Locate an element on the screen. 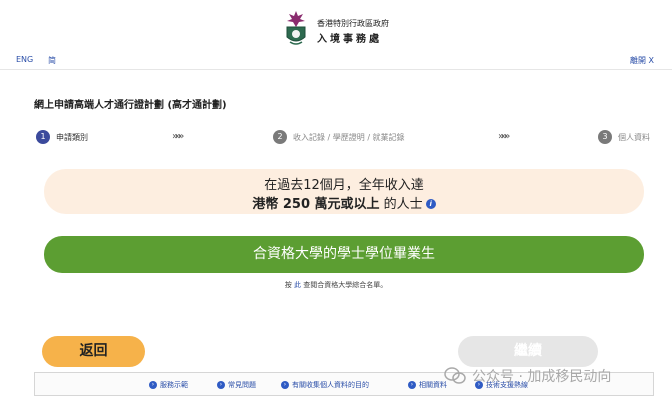  income-option-suffix: 的人士 is located at coordinates (401, 204).